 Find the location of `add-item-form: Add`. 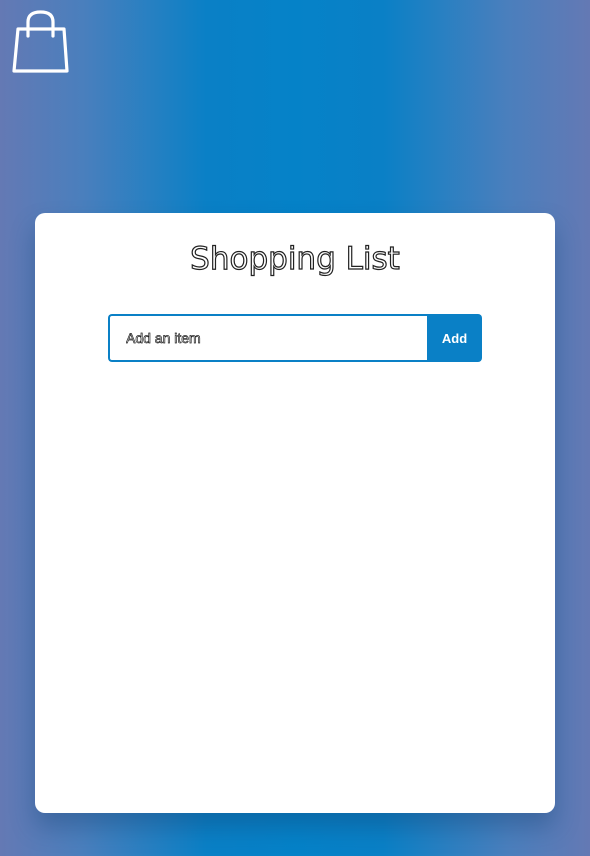

add-item-form: Add is located at coordinates (295, 338).